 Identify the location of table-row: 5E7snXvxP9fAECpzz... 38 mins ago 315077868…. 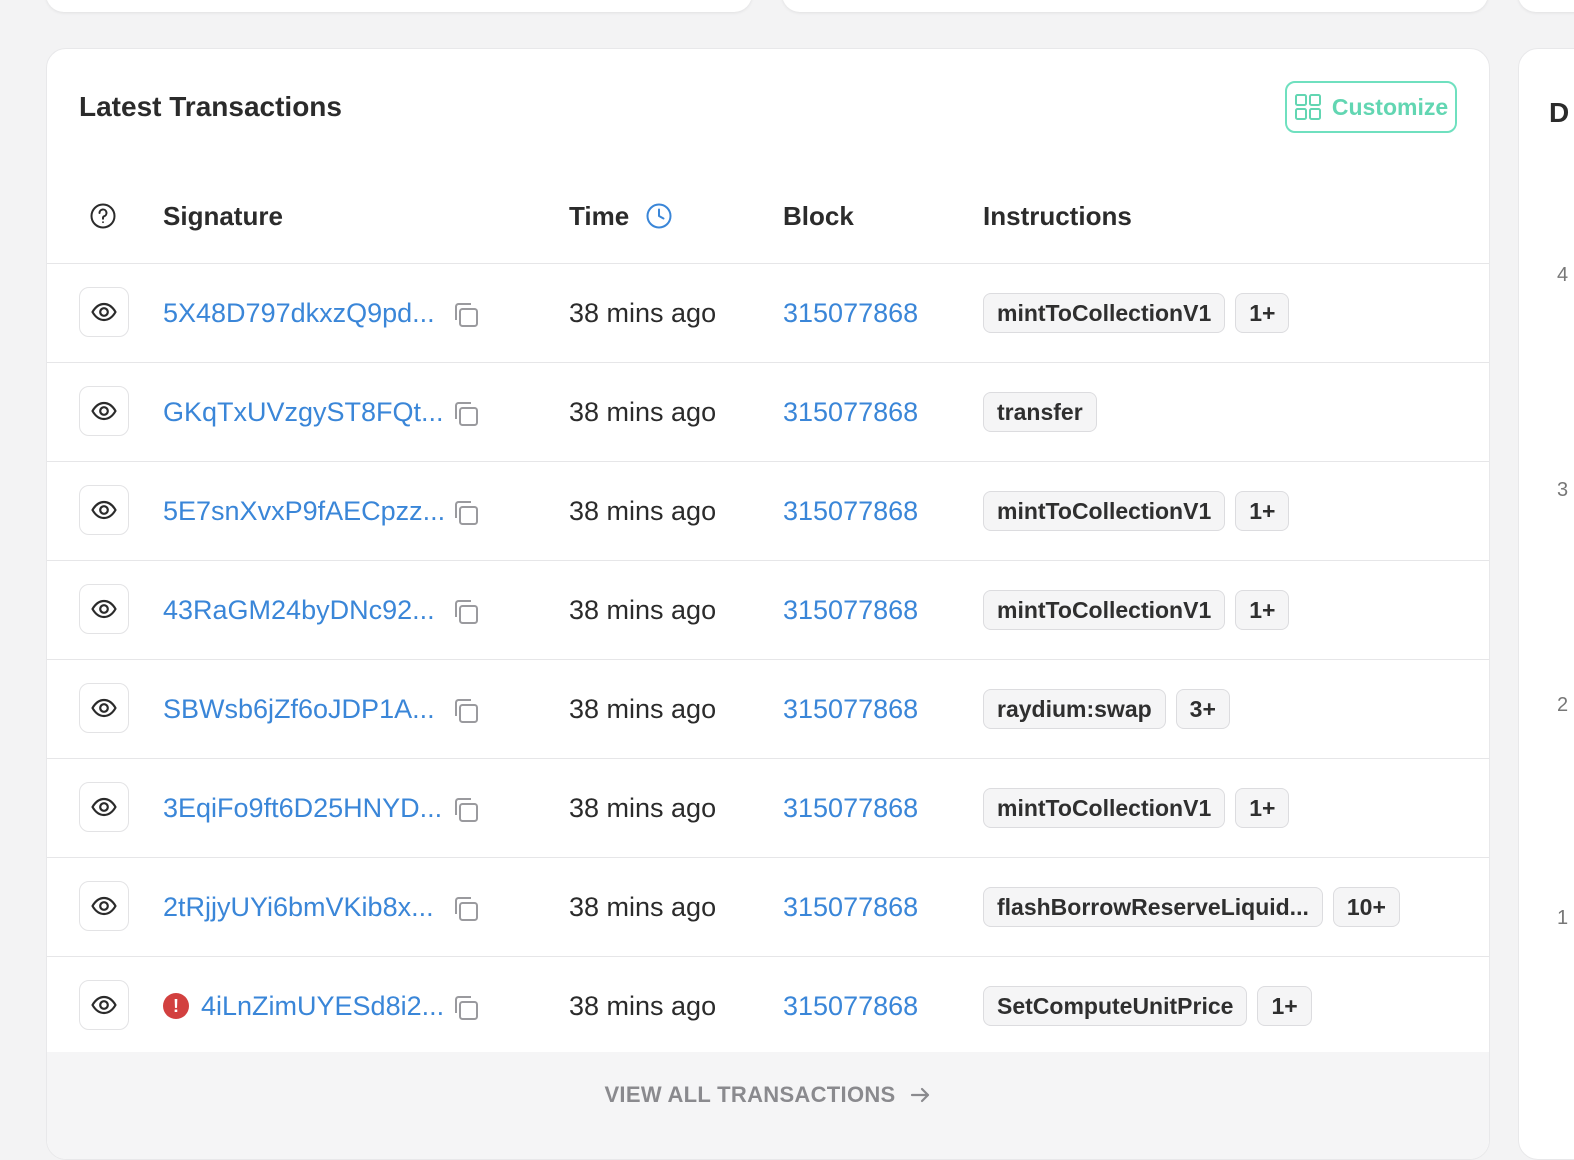
(768, 511).